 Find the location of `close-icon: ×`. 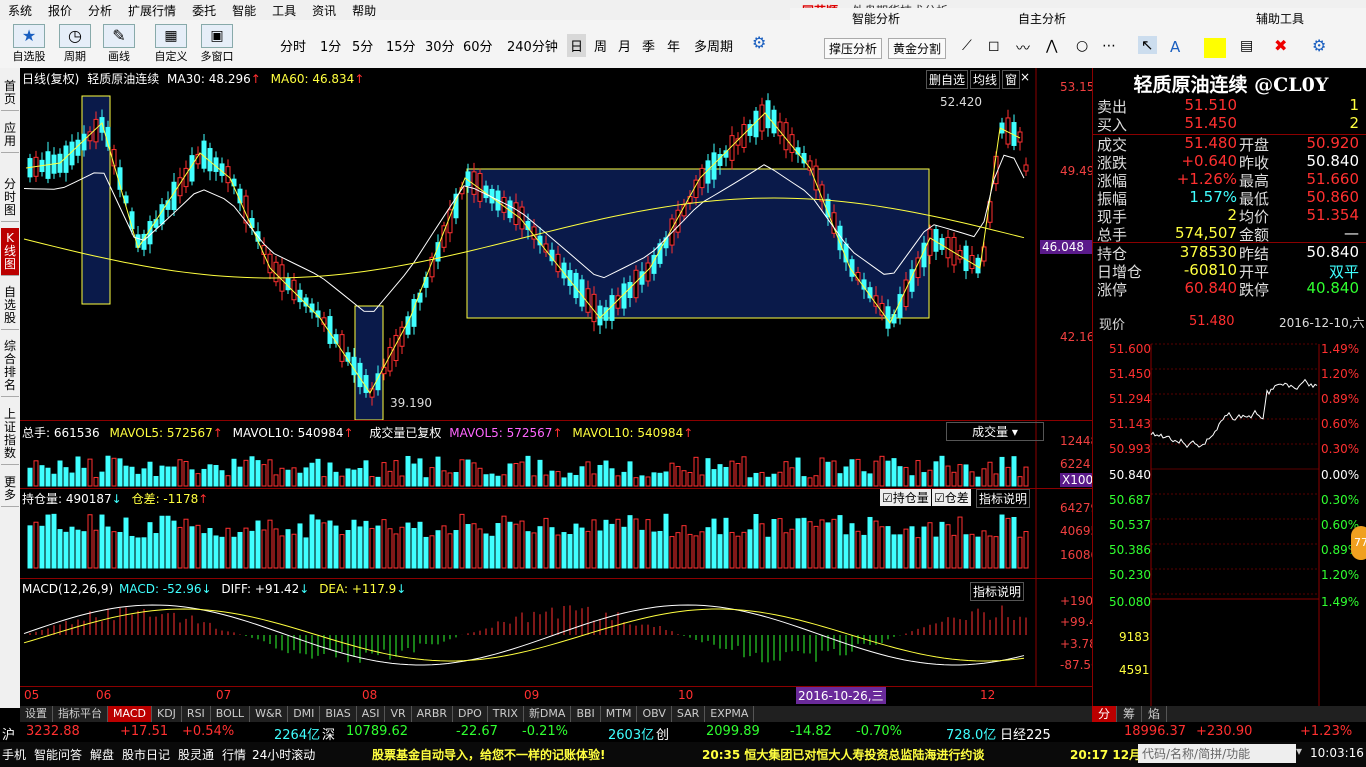

close-icon: × is located at coordinates (1025, 77).